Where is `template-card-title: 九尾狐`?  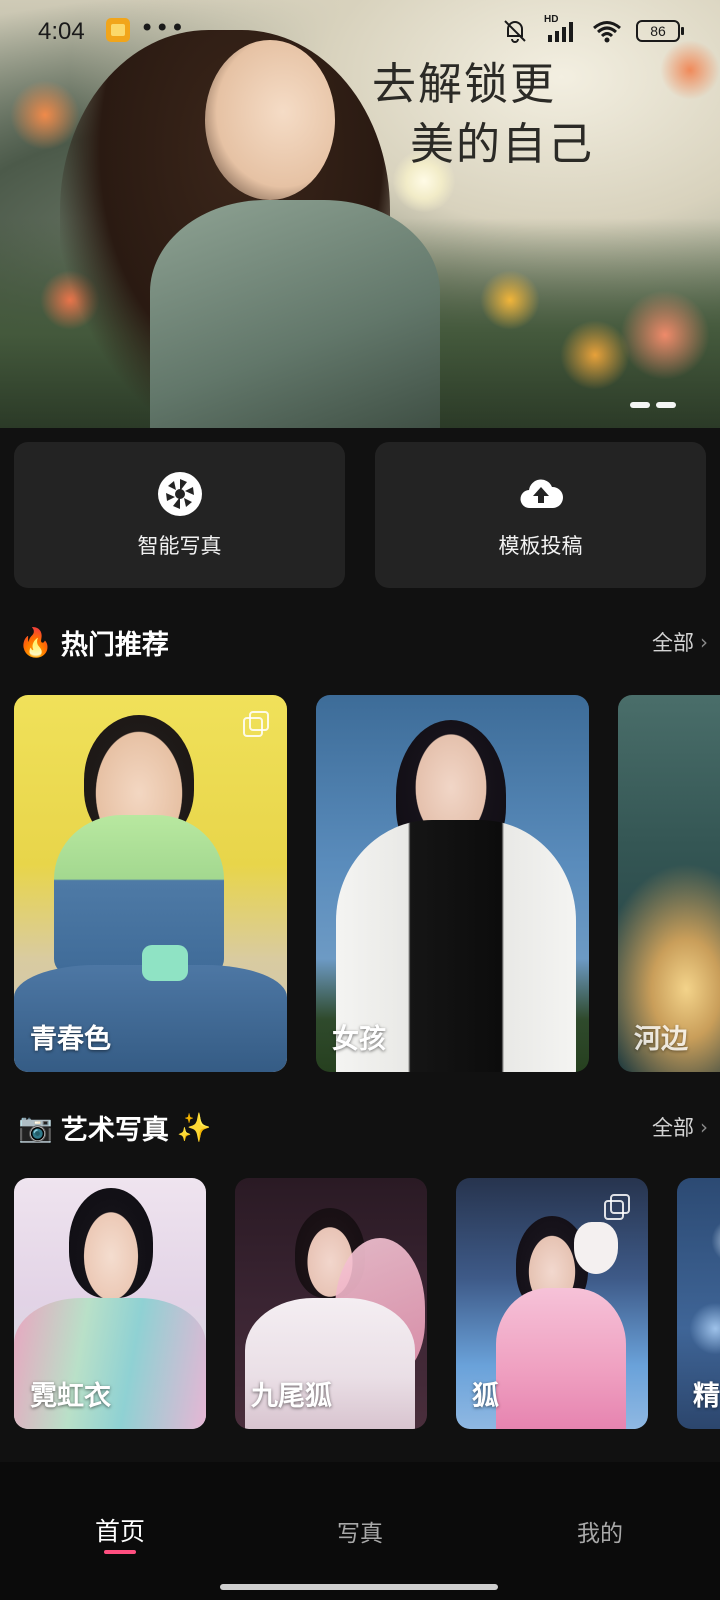
template-card-title: 九尾狐 is located at coordinates (291, 1396).